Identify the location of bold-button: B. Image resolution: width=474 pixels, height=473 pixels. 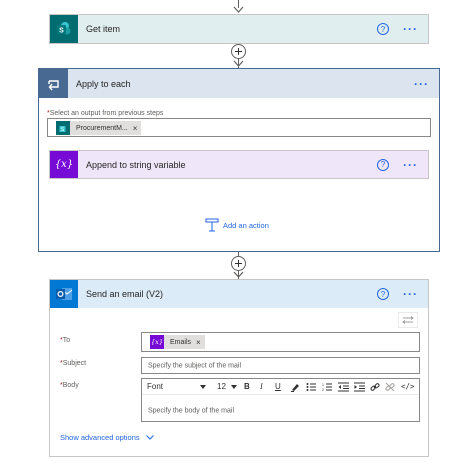
(247, 386).